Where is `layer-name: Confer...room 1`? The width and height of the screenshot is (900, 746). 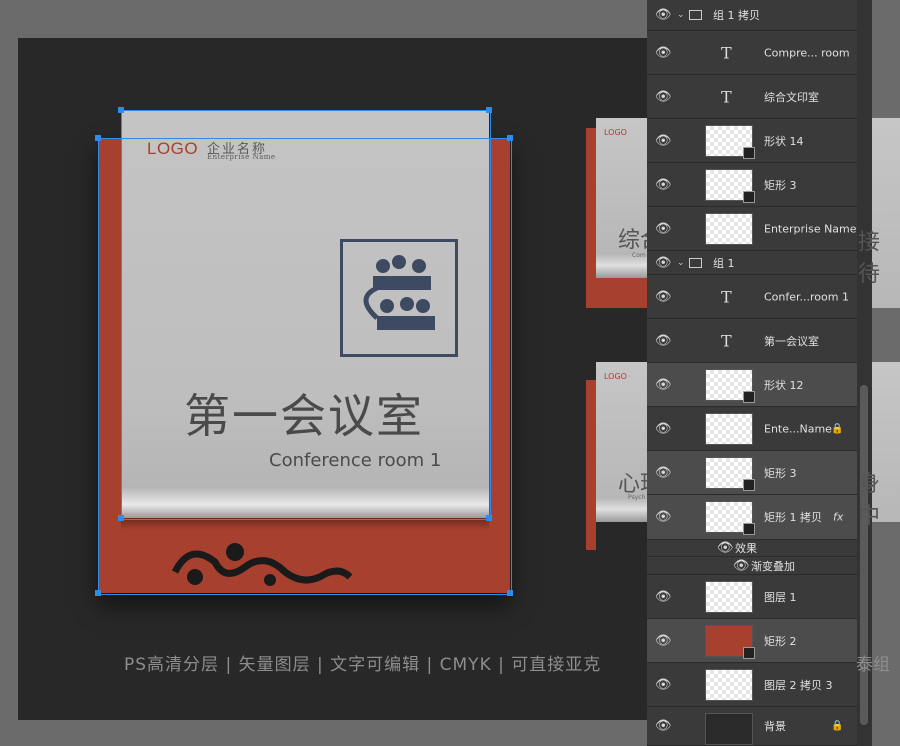 layer-name: Confer...room 1 is located at coordinates (806, 296).